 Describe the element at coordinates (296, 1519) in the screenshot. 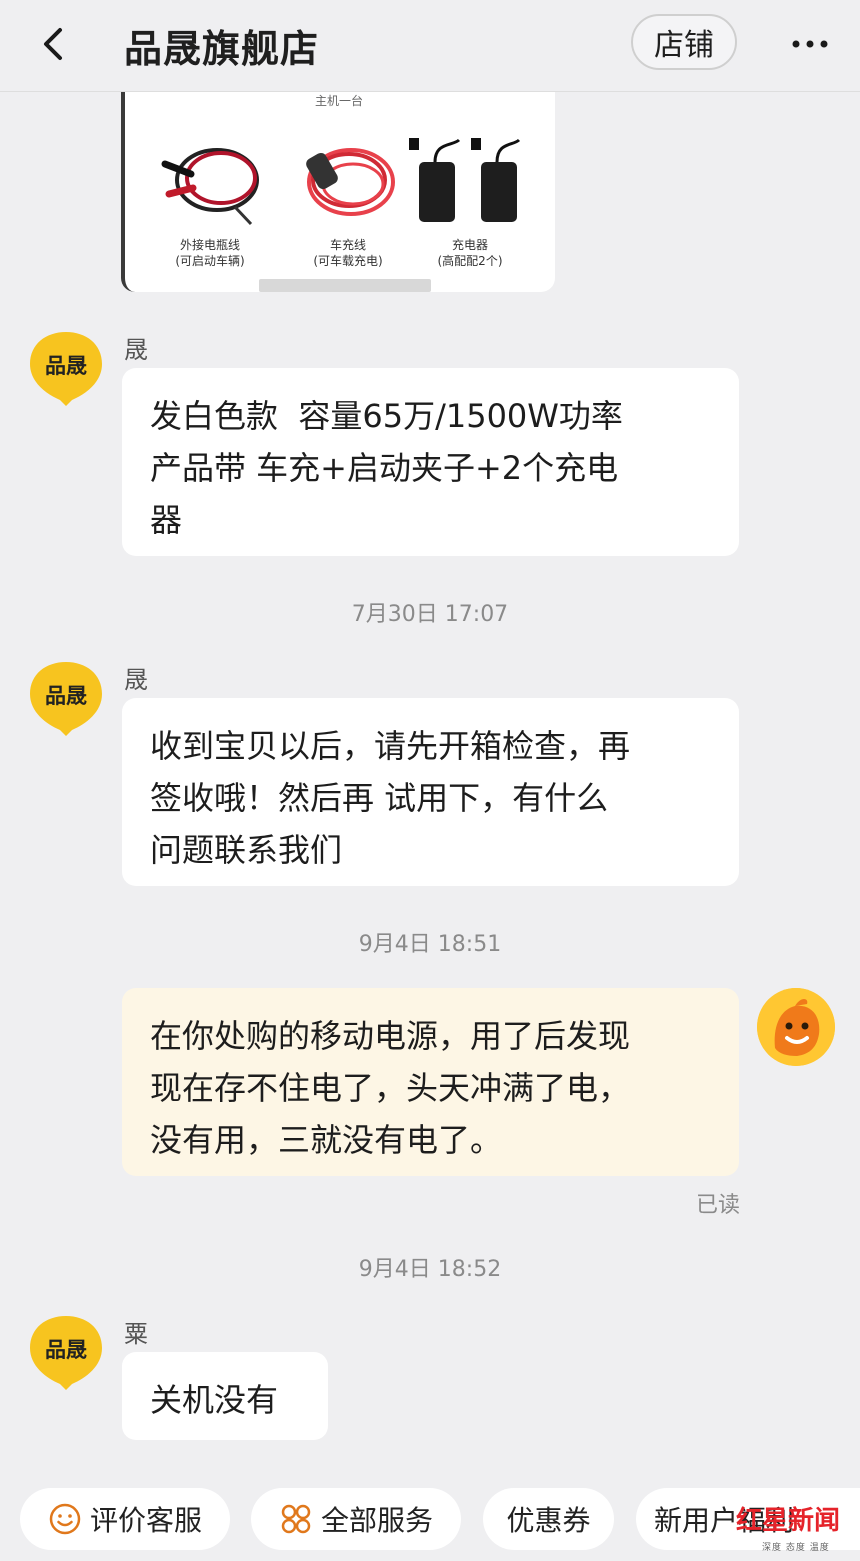

I see `grid-icon` at that location.